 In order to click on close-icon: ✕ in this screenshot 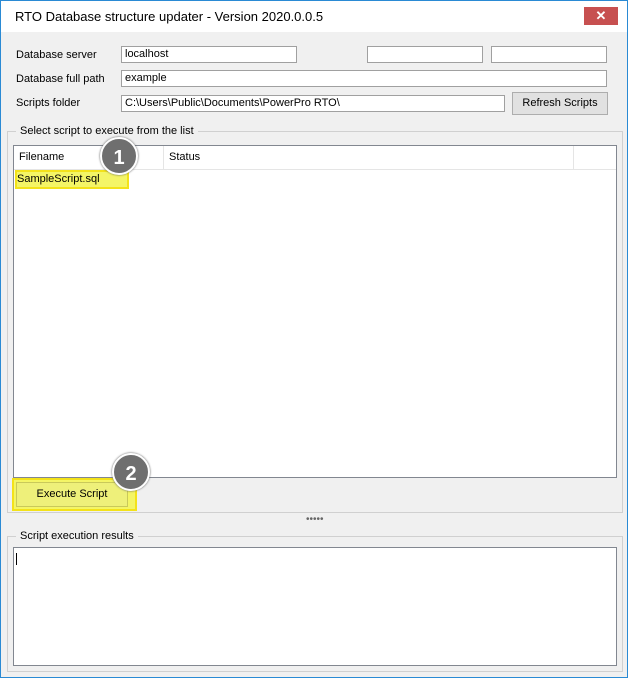, I will do `click(601, 15)`.